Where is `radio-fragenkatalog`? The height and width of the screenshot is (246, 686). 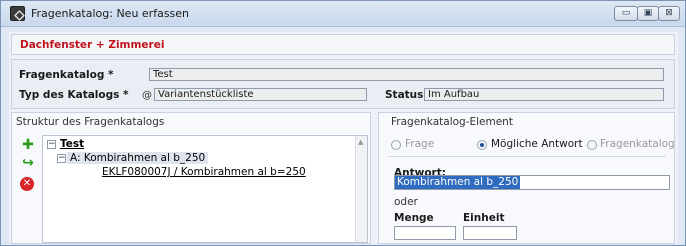
radio-fragenkatalog is located at coordinates (592, 145).